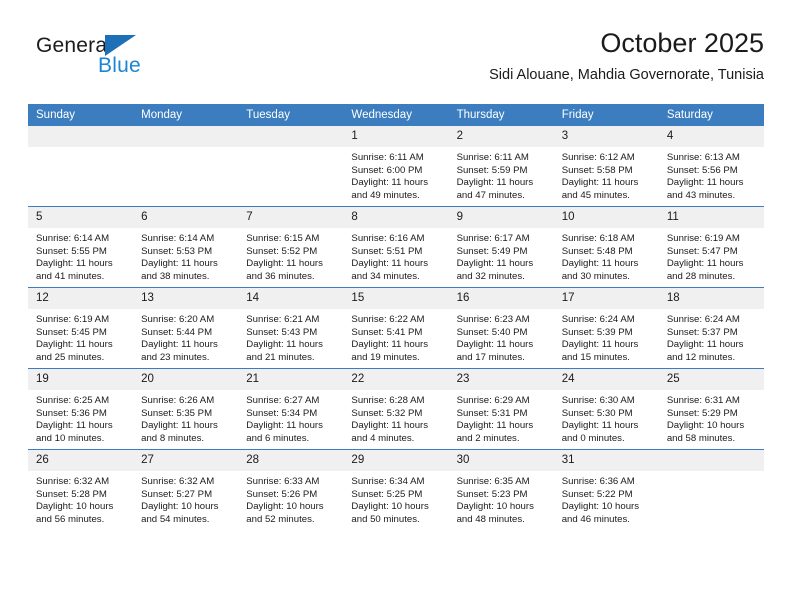 The image size is (792, 612). What do you see at coordinates (711, 298) in the screenshot?
I see `day-number: 18` at bounding box center [711, 298].